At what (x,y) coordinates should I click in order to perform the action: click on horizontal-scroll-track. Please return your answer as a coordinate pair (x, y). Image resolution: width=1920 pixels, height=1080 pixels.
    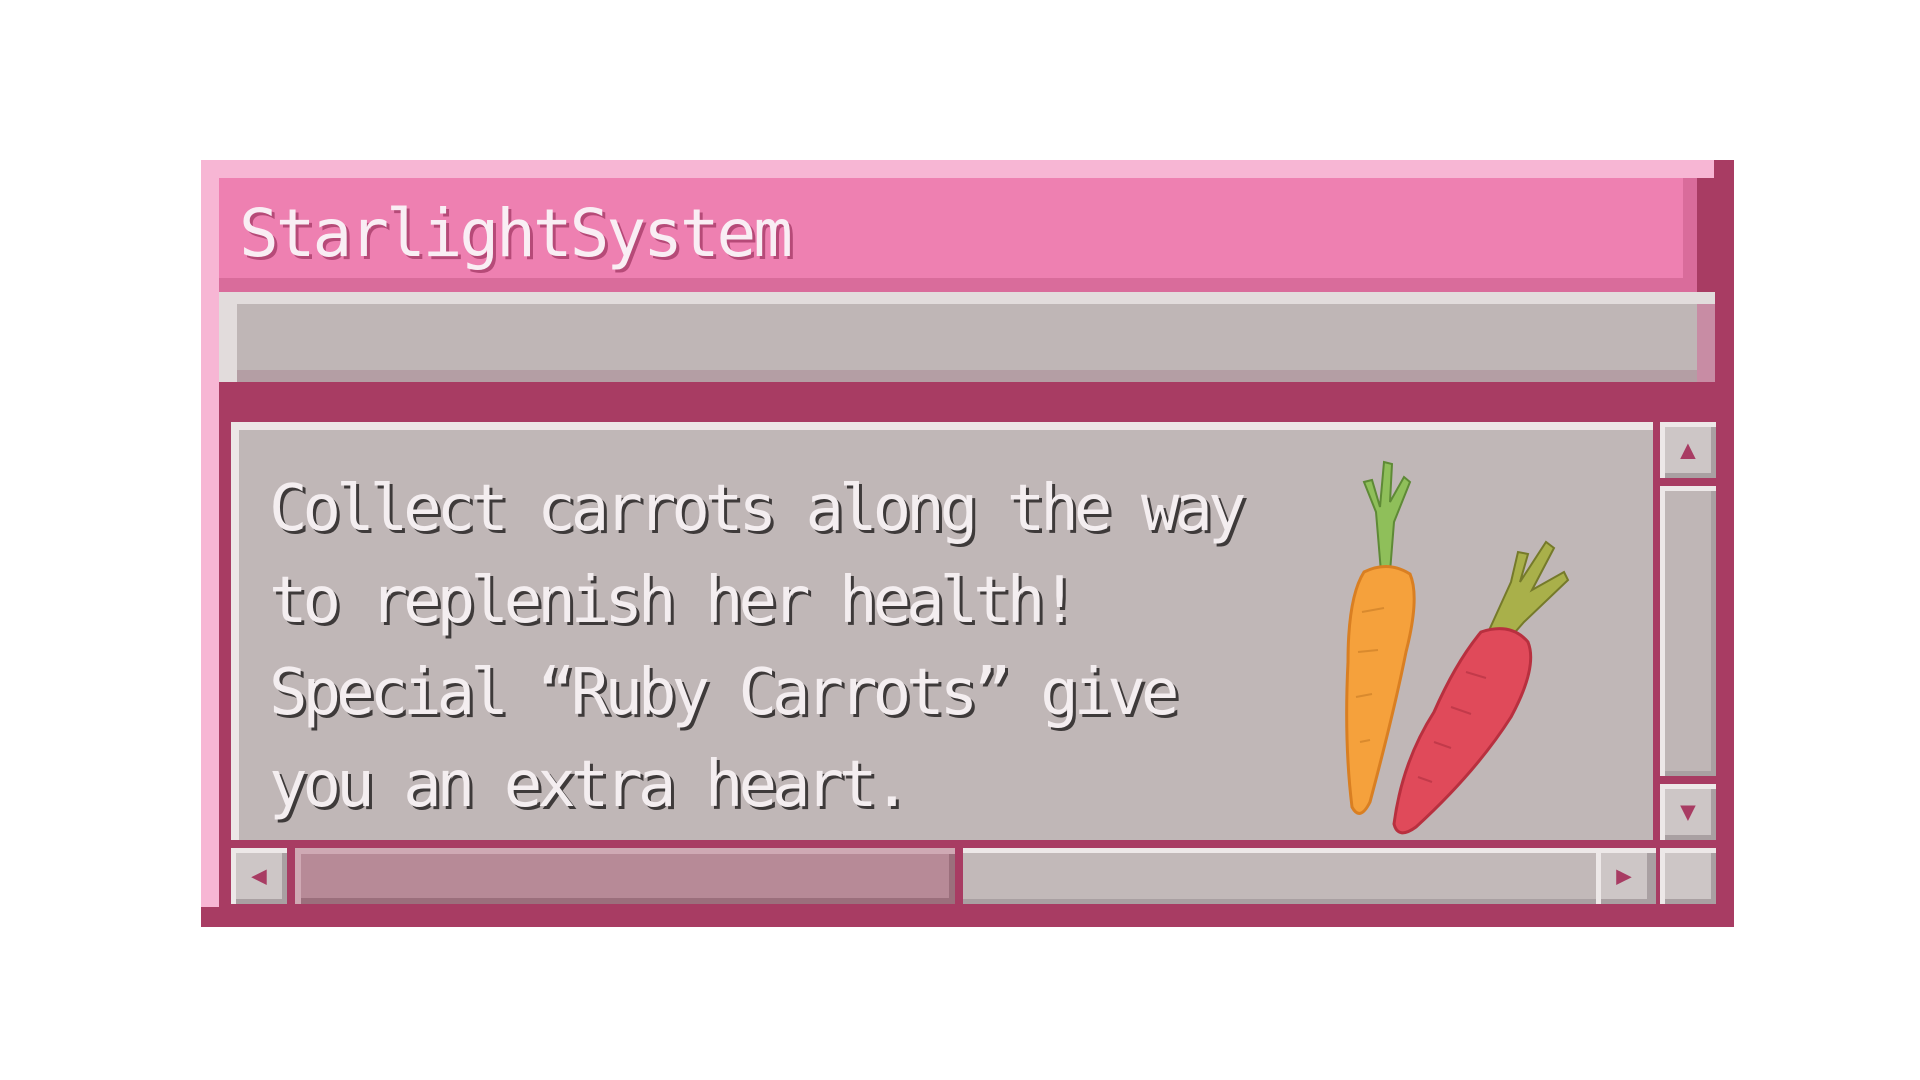
    Looking at the image, I should click on (975, 876).